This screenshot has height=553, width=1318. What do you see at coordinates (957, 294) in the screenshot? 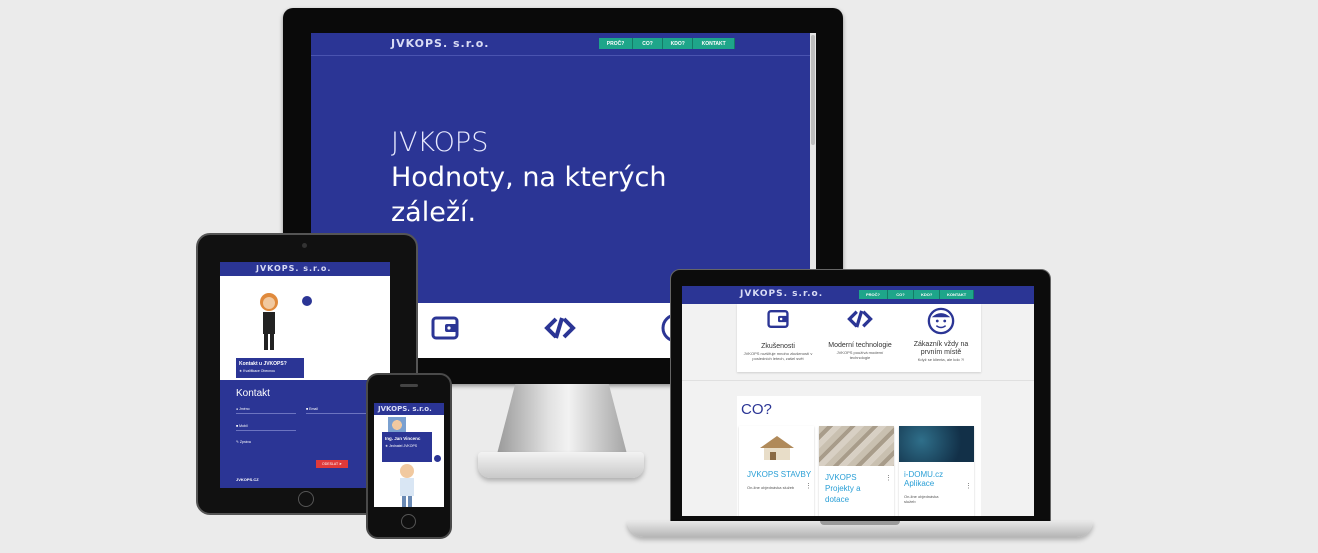
I see `laptop-nav-kontakt: KONTAKT` at bounding box center [957, 294].